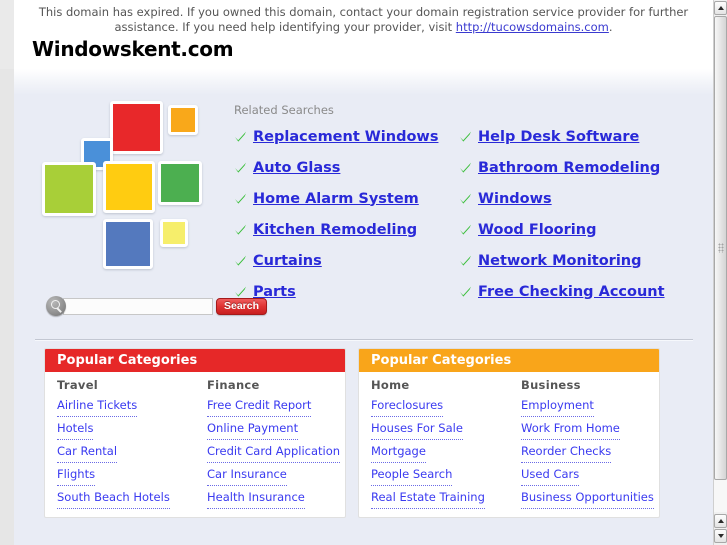 The image size is (727, 545). I want to click on related-item: Windows, so click(571, 198).